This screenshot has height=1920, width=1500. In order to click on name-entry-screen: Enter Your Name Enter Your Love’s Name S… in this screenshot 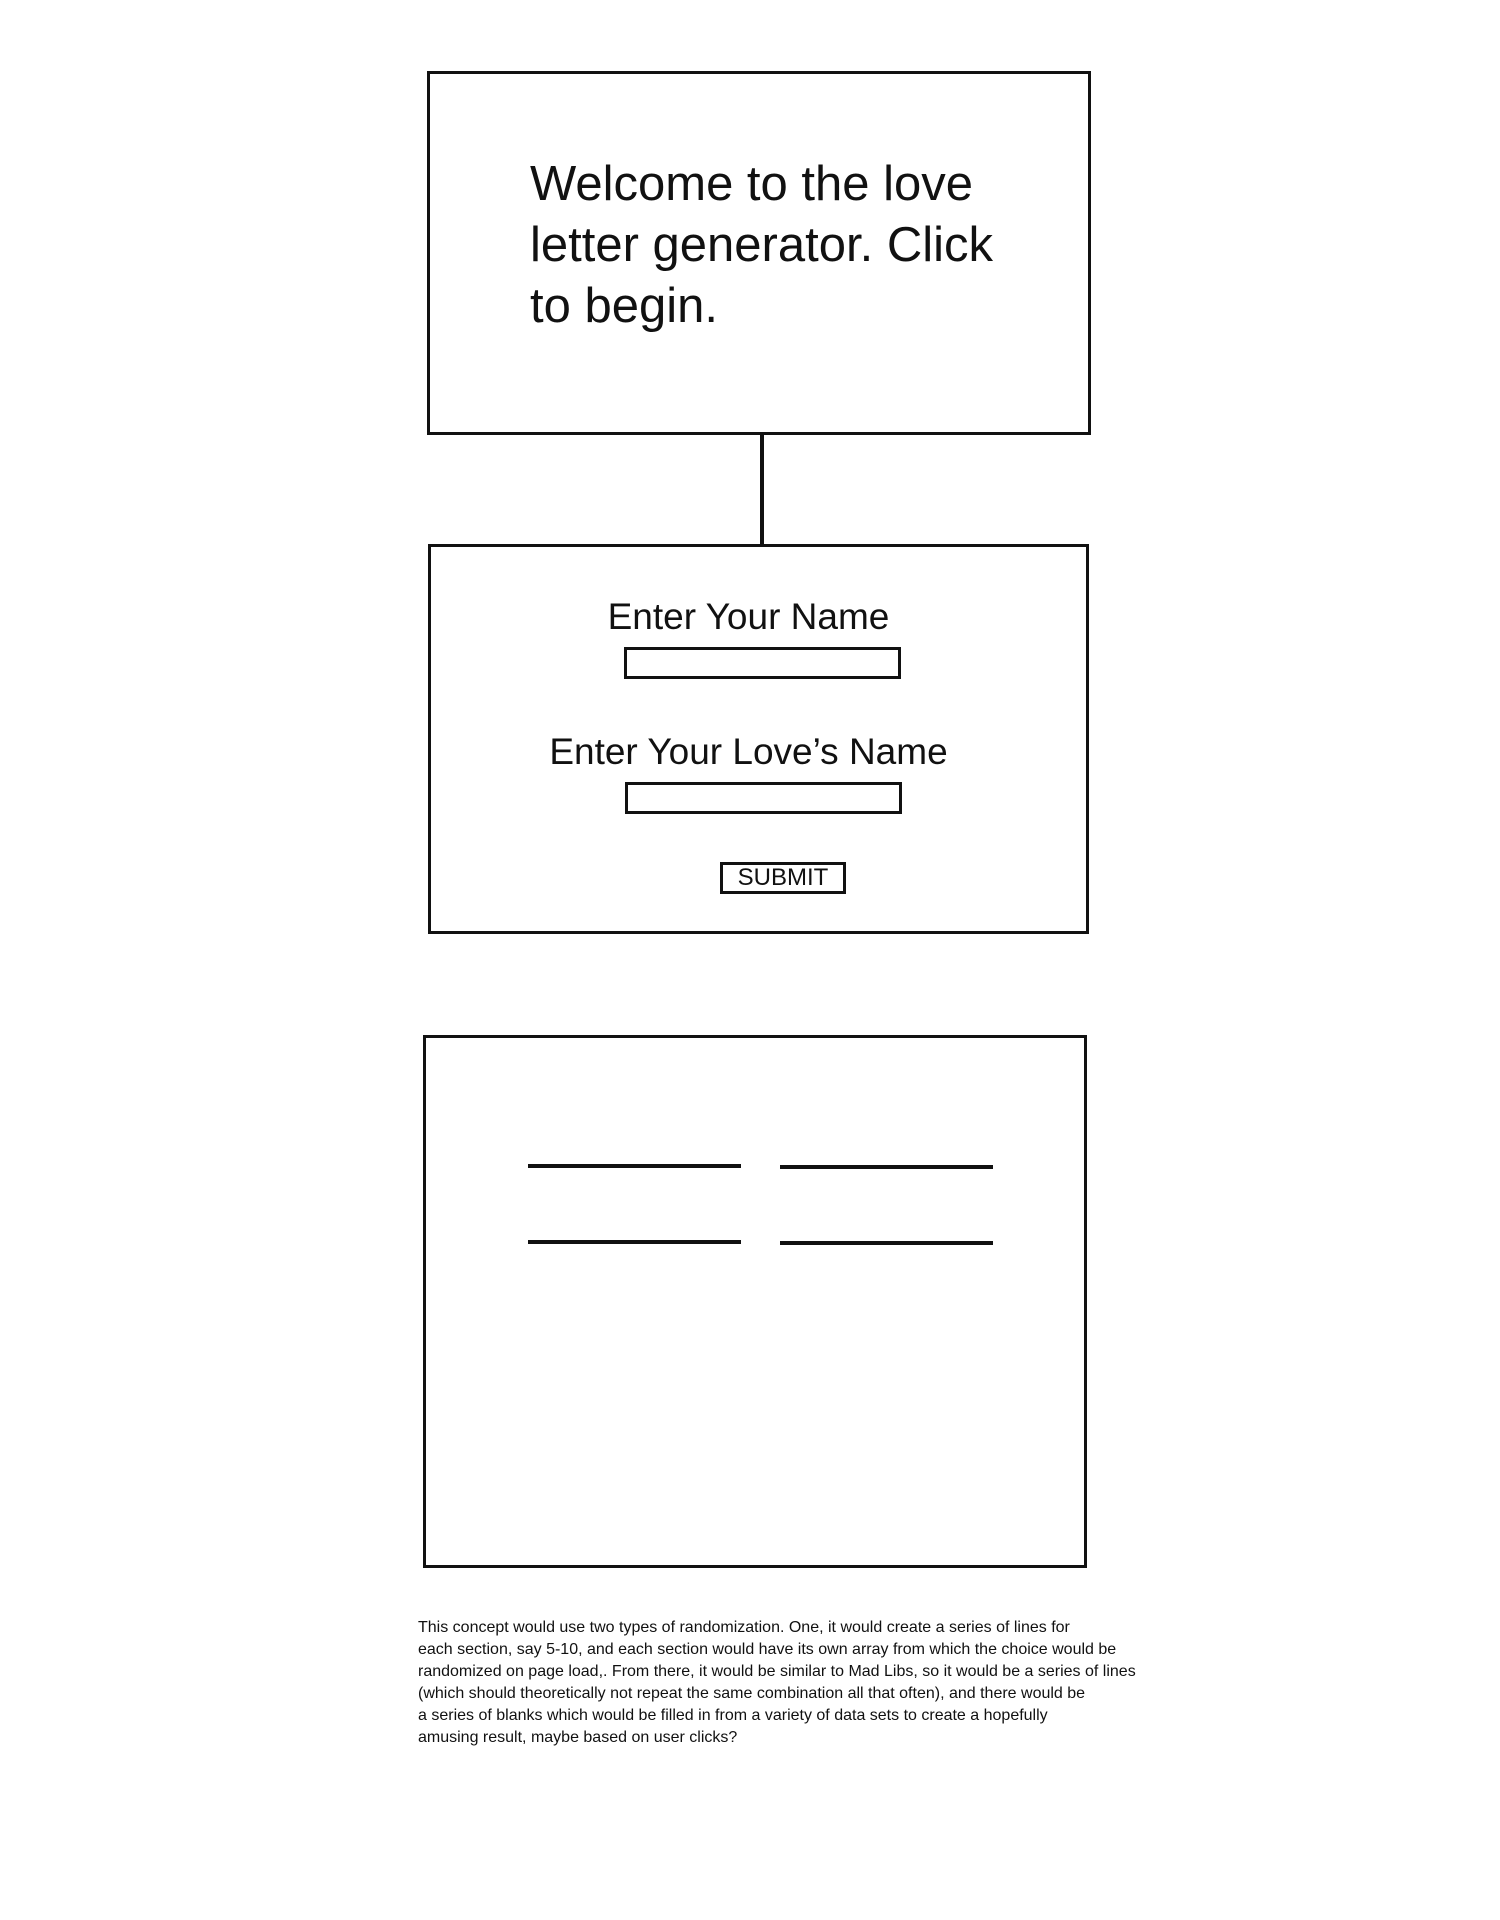, I will do `click(758, 739)`.